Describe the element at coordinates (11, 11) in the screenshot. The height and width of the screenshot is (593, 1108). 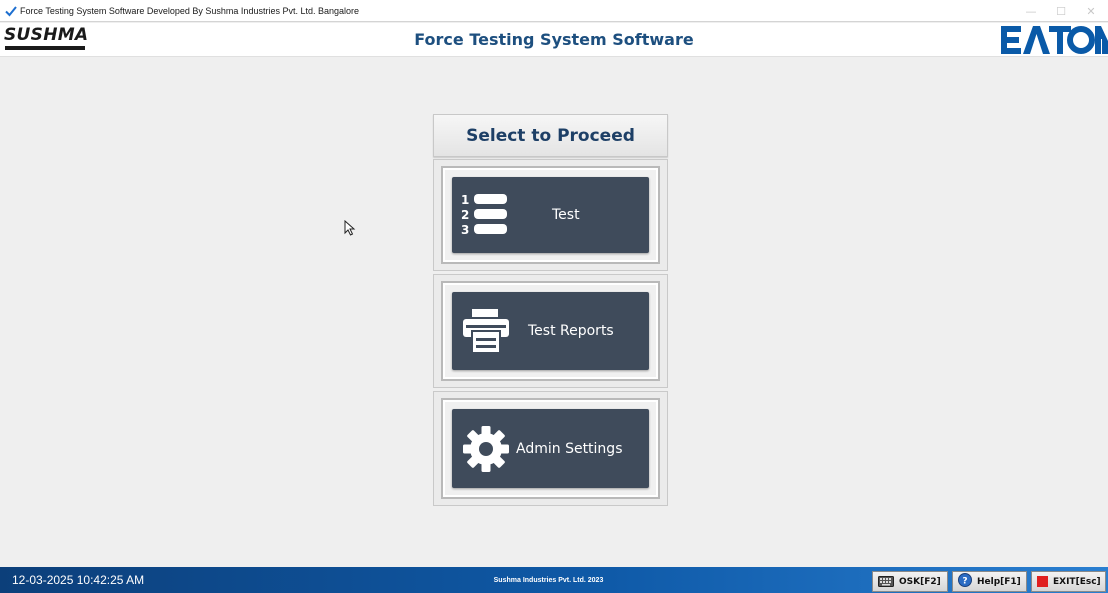
I see `app-check-icon` at that location.